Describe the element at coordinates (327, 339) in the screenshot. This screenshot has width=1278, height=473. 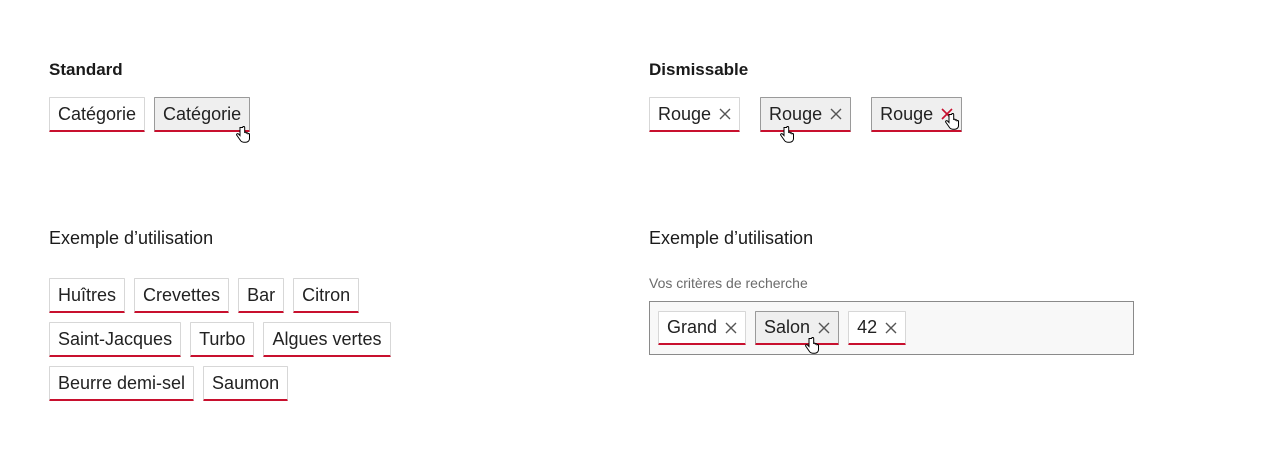
I see `tag-algues-vertes: Algues vertes` at that location.